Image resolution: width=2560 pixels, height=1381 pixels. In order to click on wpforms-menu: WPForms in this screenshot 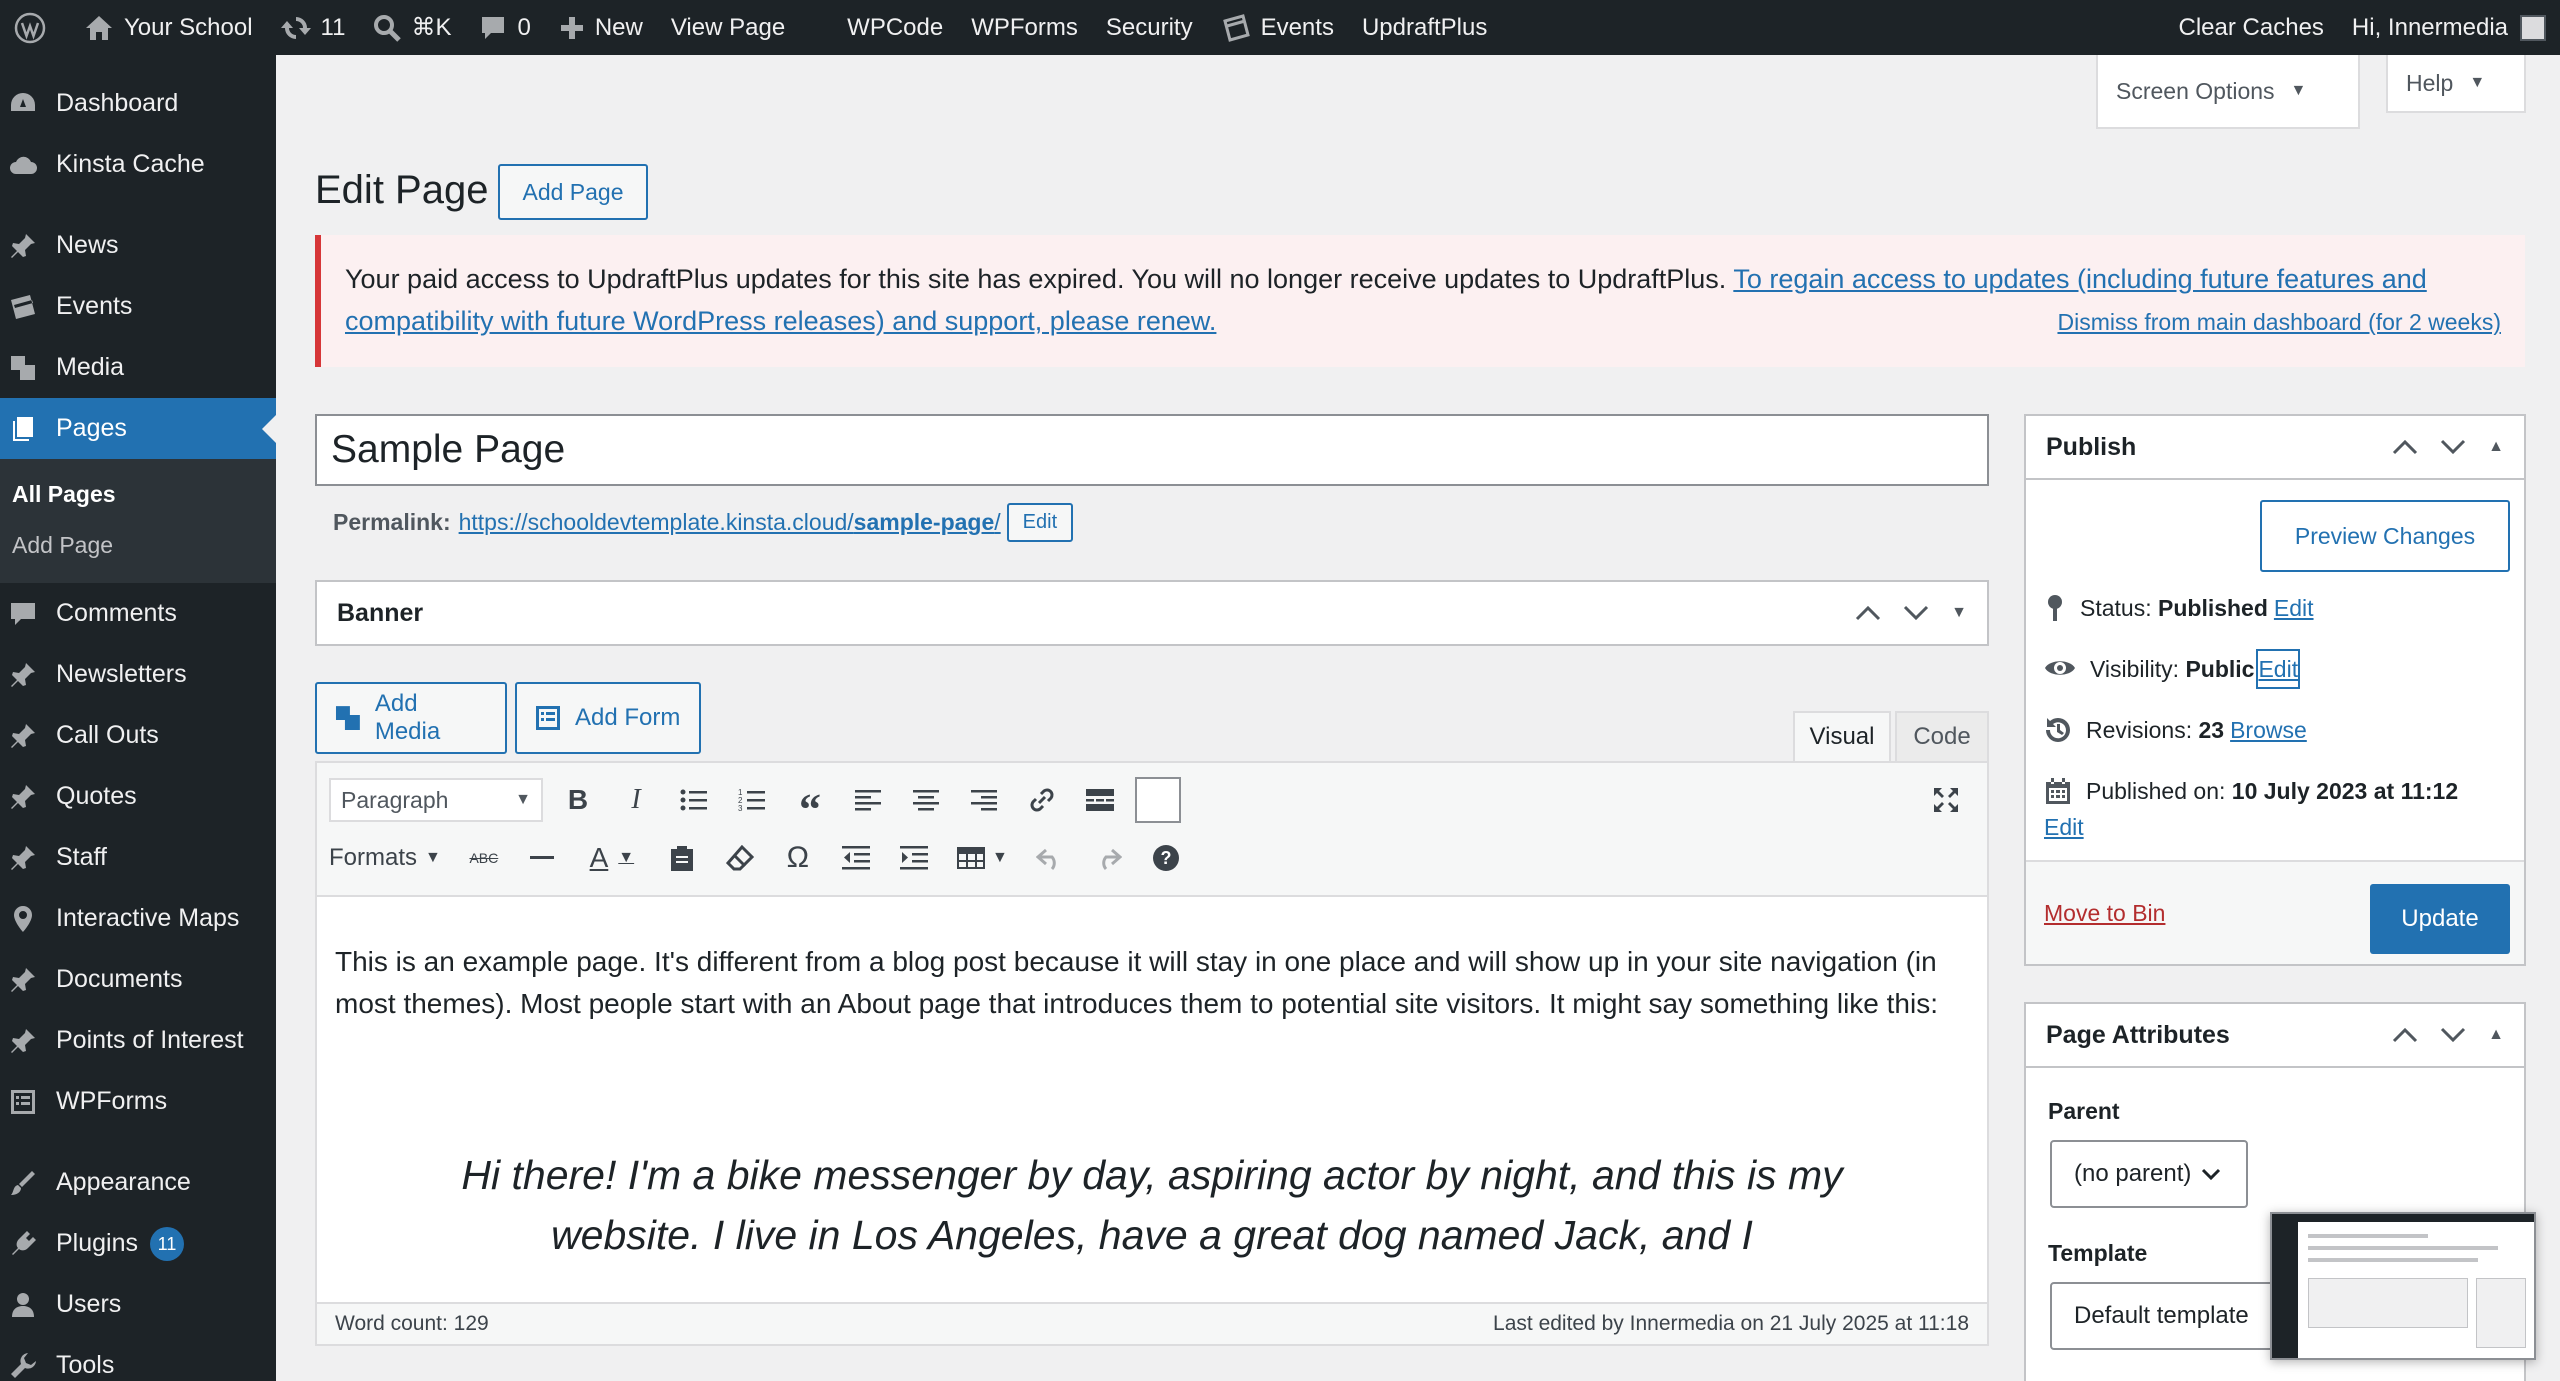, I will do `click(1024, 27)`.